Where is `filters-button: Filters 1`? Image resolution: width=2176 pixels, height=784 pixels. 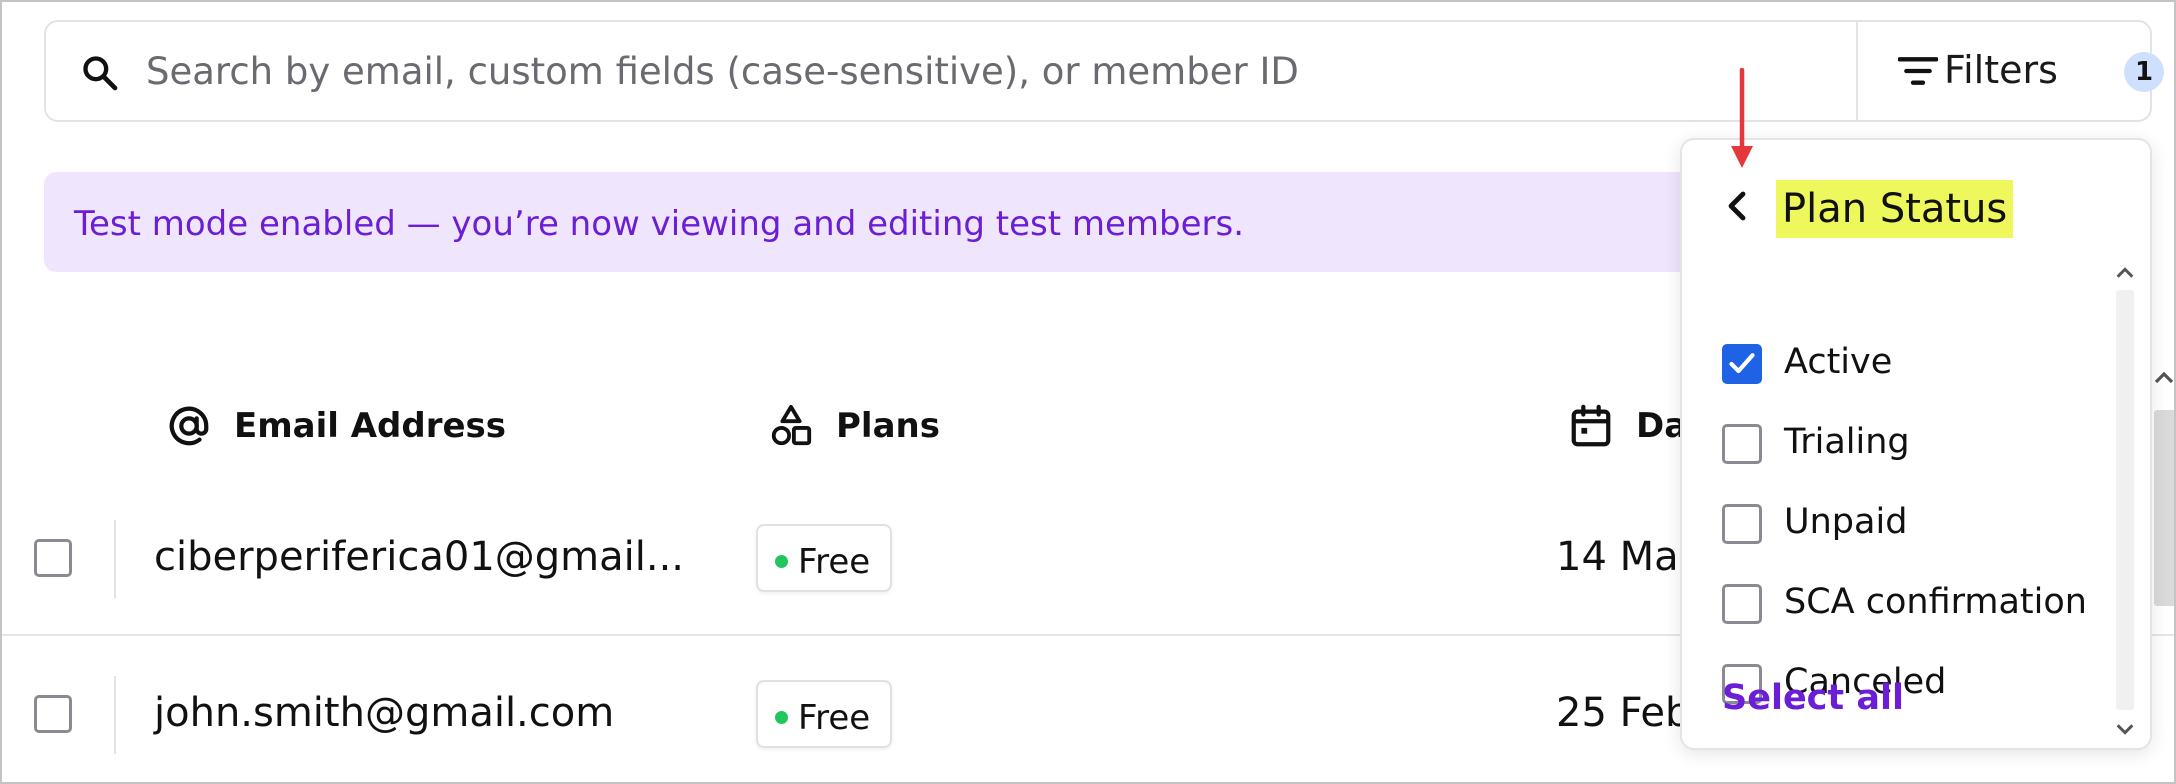 filters-button: Filters 1 is located at coordinates (2010, 71).